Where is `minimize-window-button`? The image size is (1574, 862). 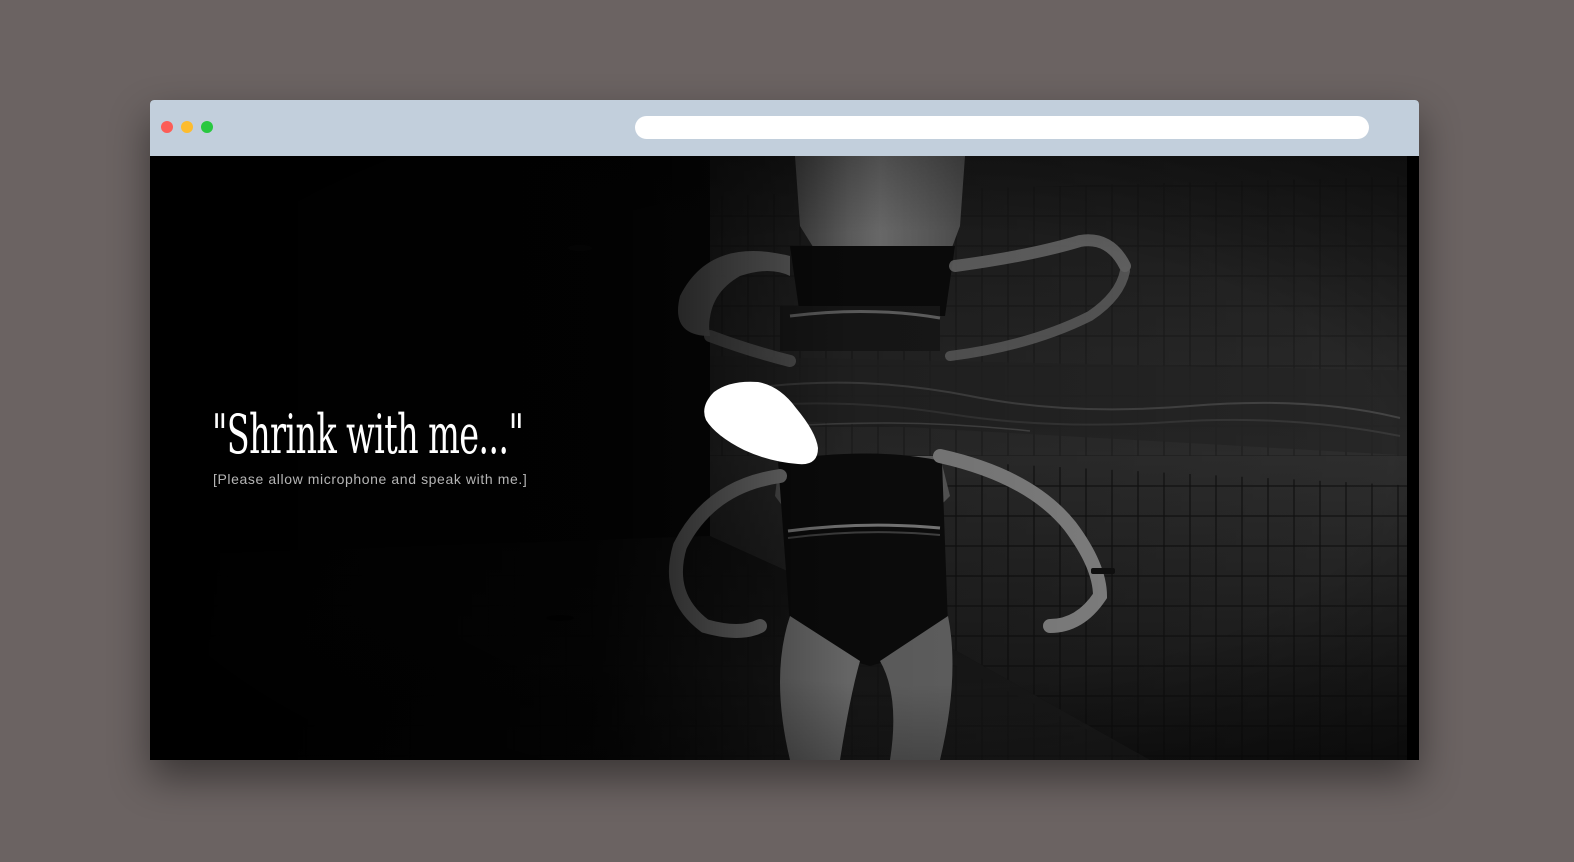 minimize-window-button is located at coordinates (187, 127).